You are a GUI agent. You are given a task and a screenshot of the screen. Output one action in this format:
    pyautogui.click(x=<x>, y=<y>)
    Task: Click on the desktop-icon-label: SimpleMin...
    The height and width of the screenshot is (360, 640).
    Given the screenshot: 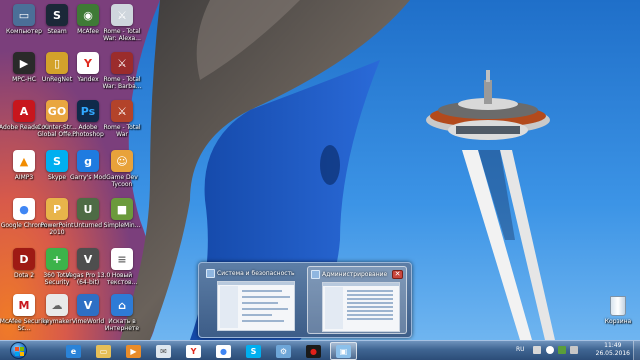 What is the action you would take?
    pyautogui.click(x=122, y=225)
    